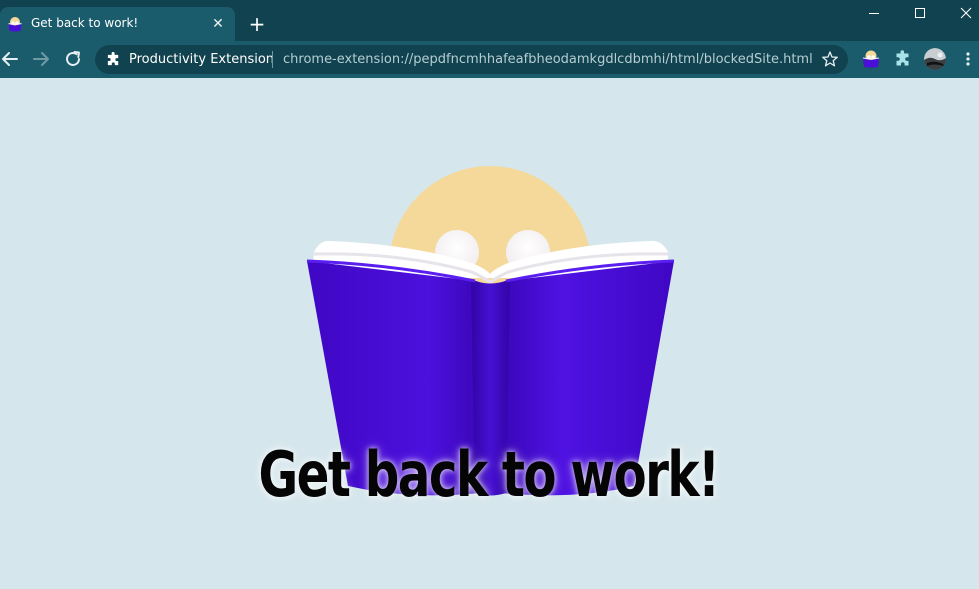 This screenshot has height=589, width=979. I want to click on omnibox-divider, so click(272, 59).